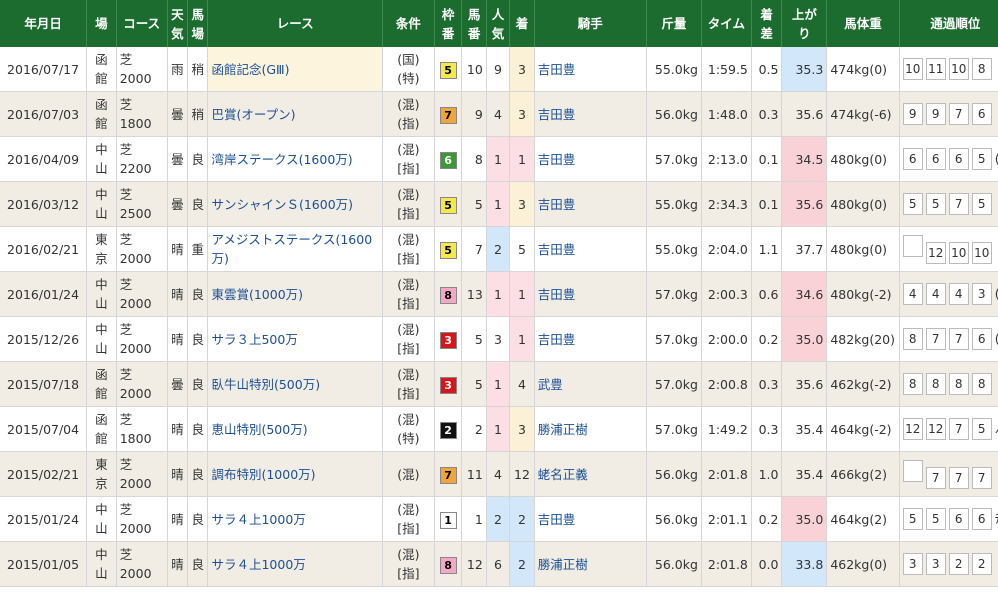 Image resolution: width=998 pixels, height=594 pixels. I want to click on popularity-cell: 3, so click(498, 339).